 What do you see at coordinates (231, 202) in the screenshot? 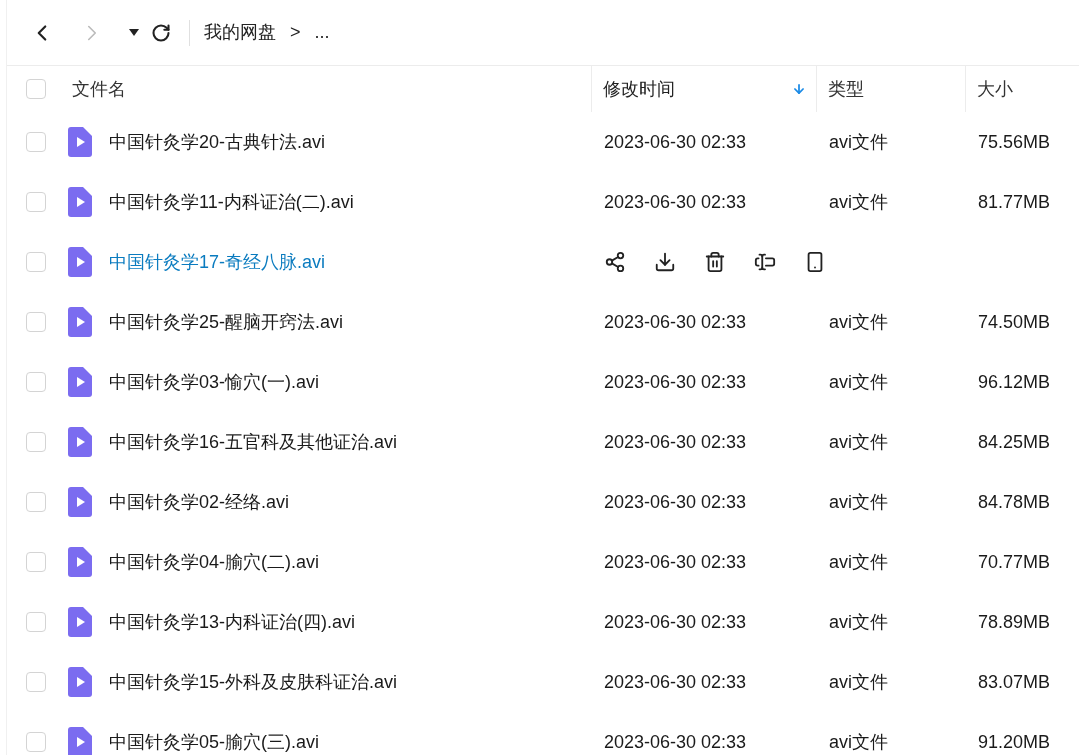
I see `file-name: 中国针灸学11-内科证治(二).avi` at bounding box center [231, 202].